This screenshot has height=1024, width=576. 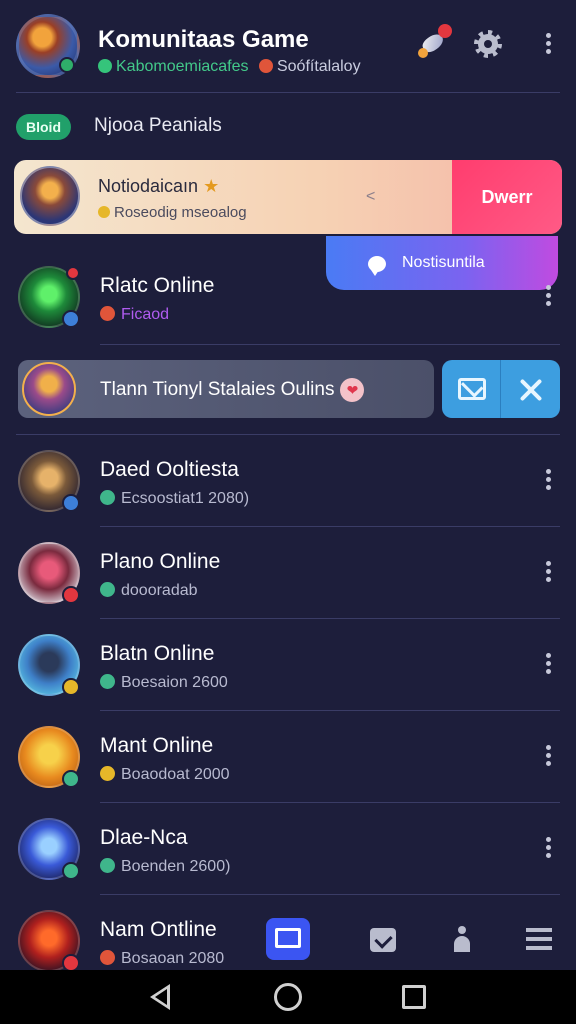 I want to click on swipe-actions, so click(x=501, y=389).